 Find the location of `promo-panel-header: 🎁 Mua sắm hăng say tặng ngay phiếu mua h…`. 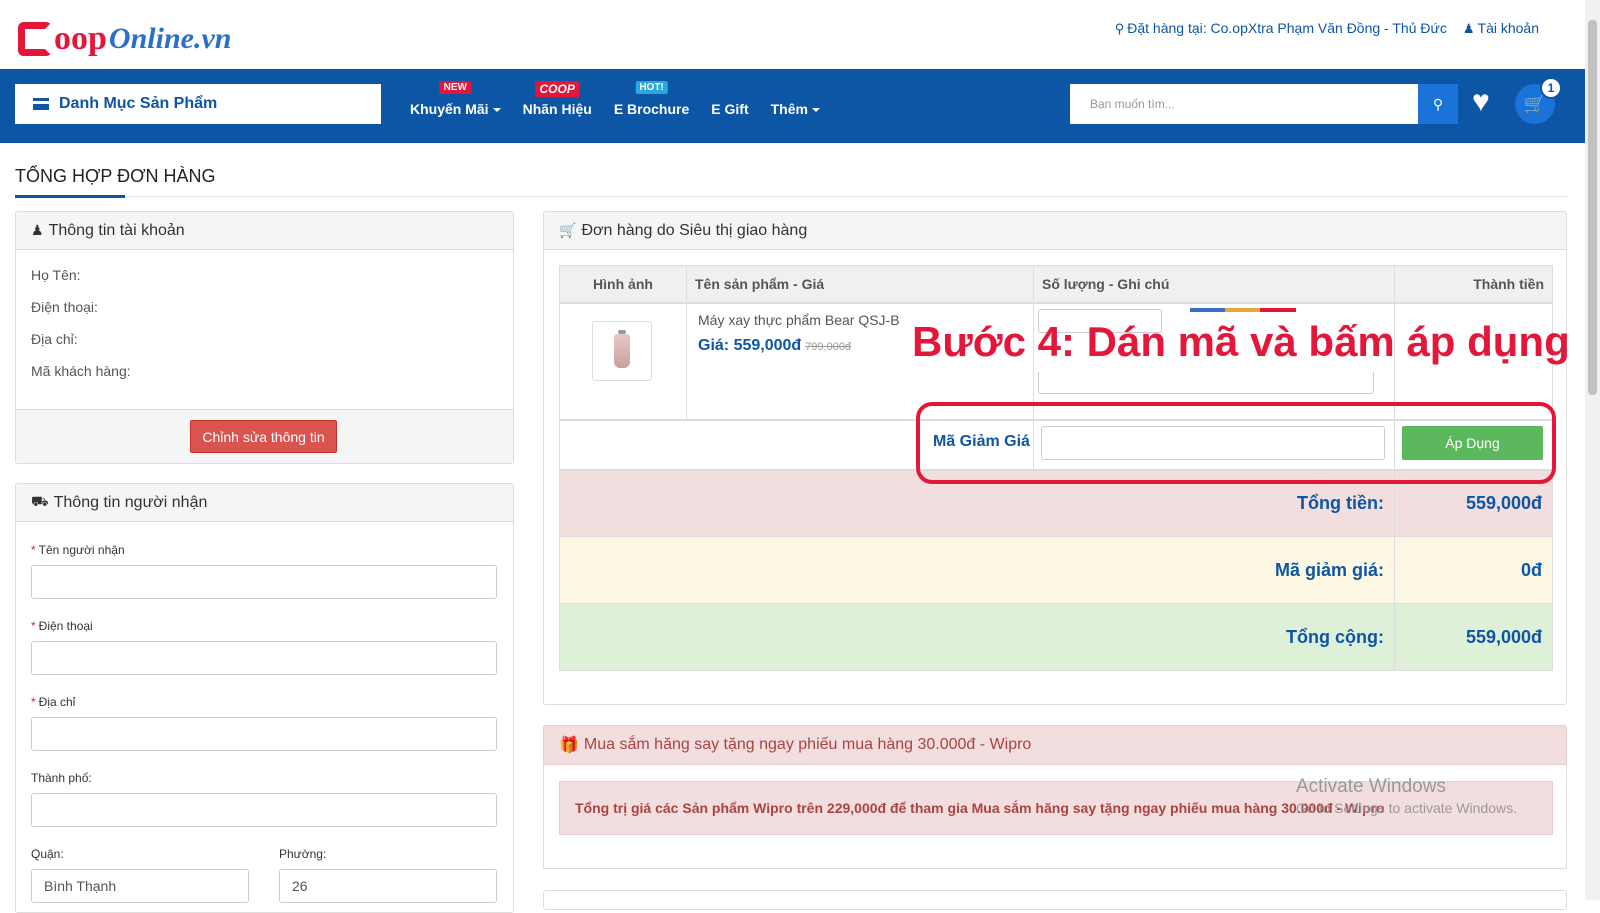

promo-panel-header: 🎁 Mua sắm hăng say tặng ngay phiếu mua h… is located at coordinates (1055, 745).